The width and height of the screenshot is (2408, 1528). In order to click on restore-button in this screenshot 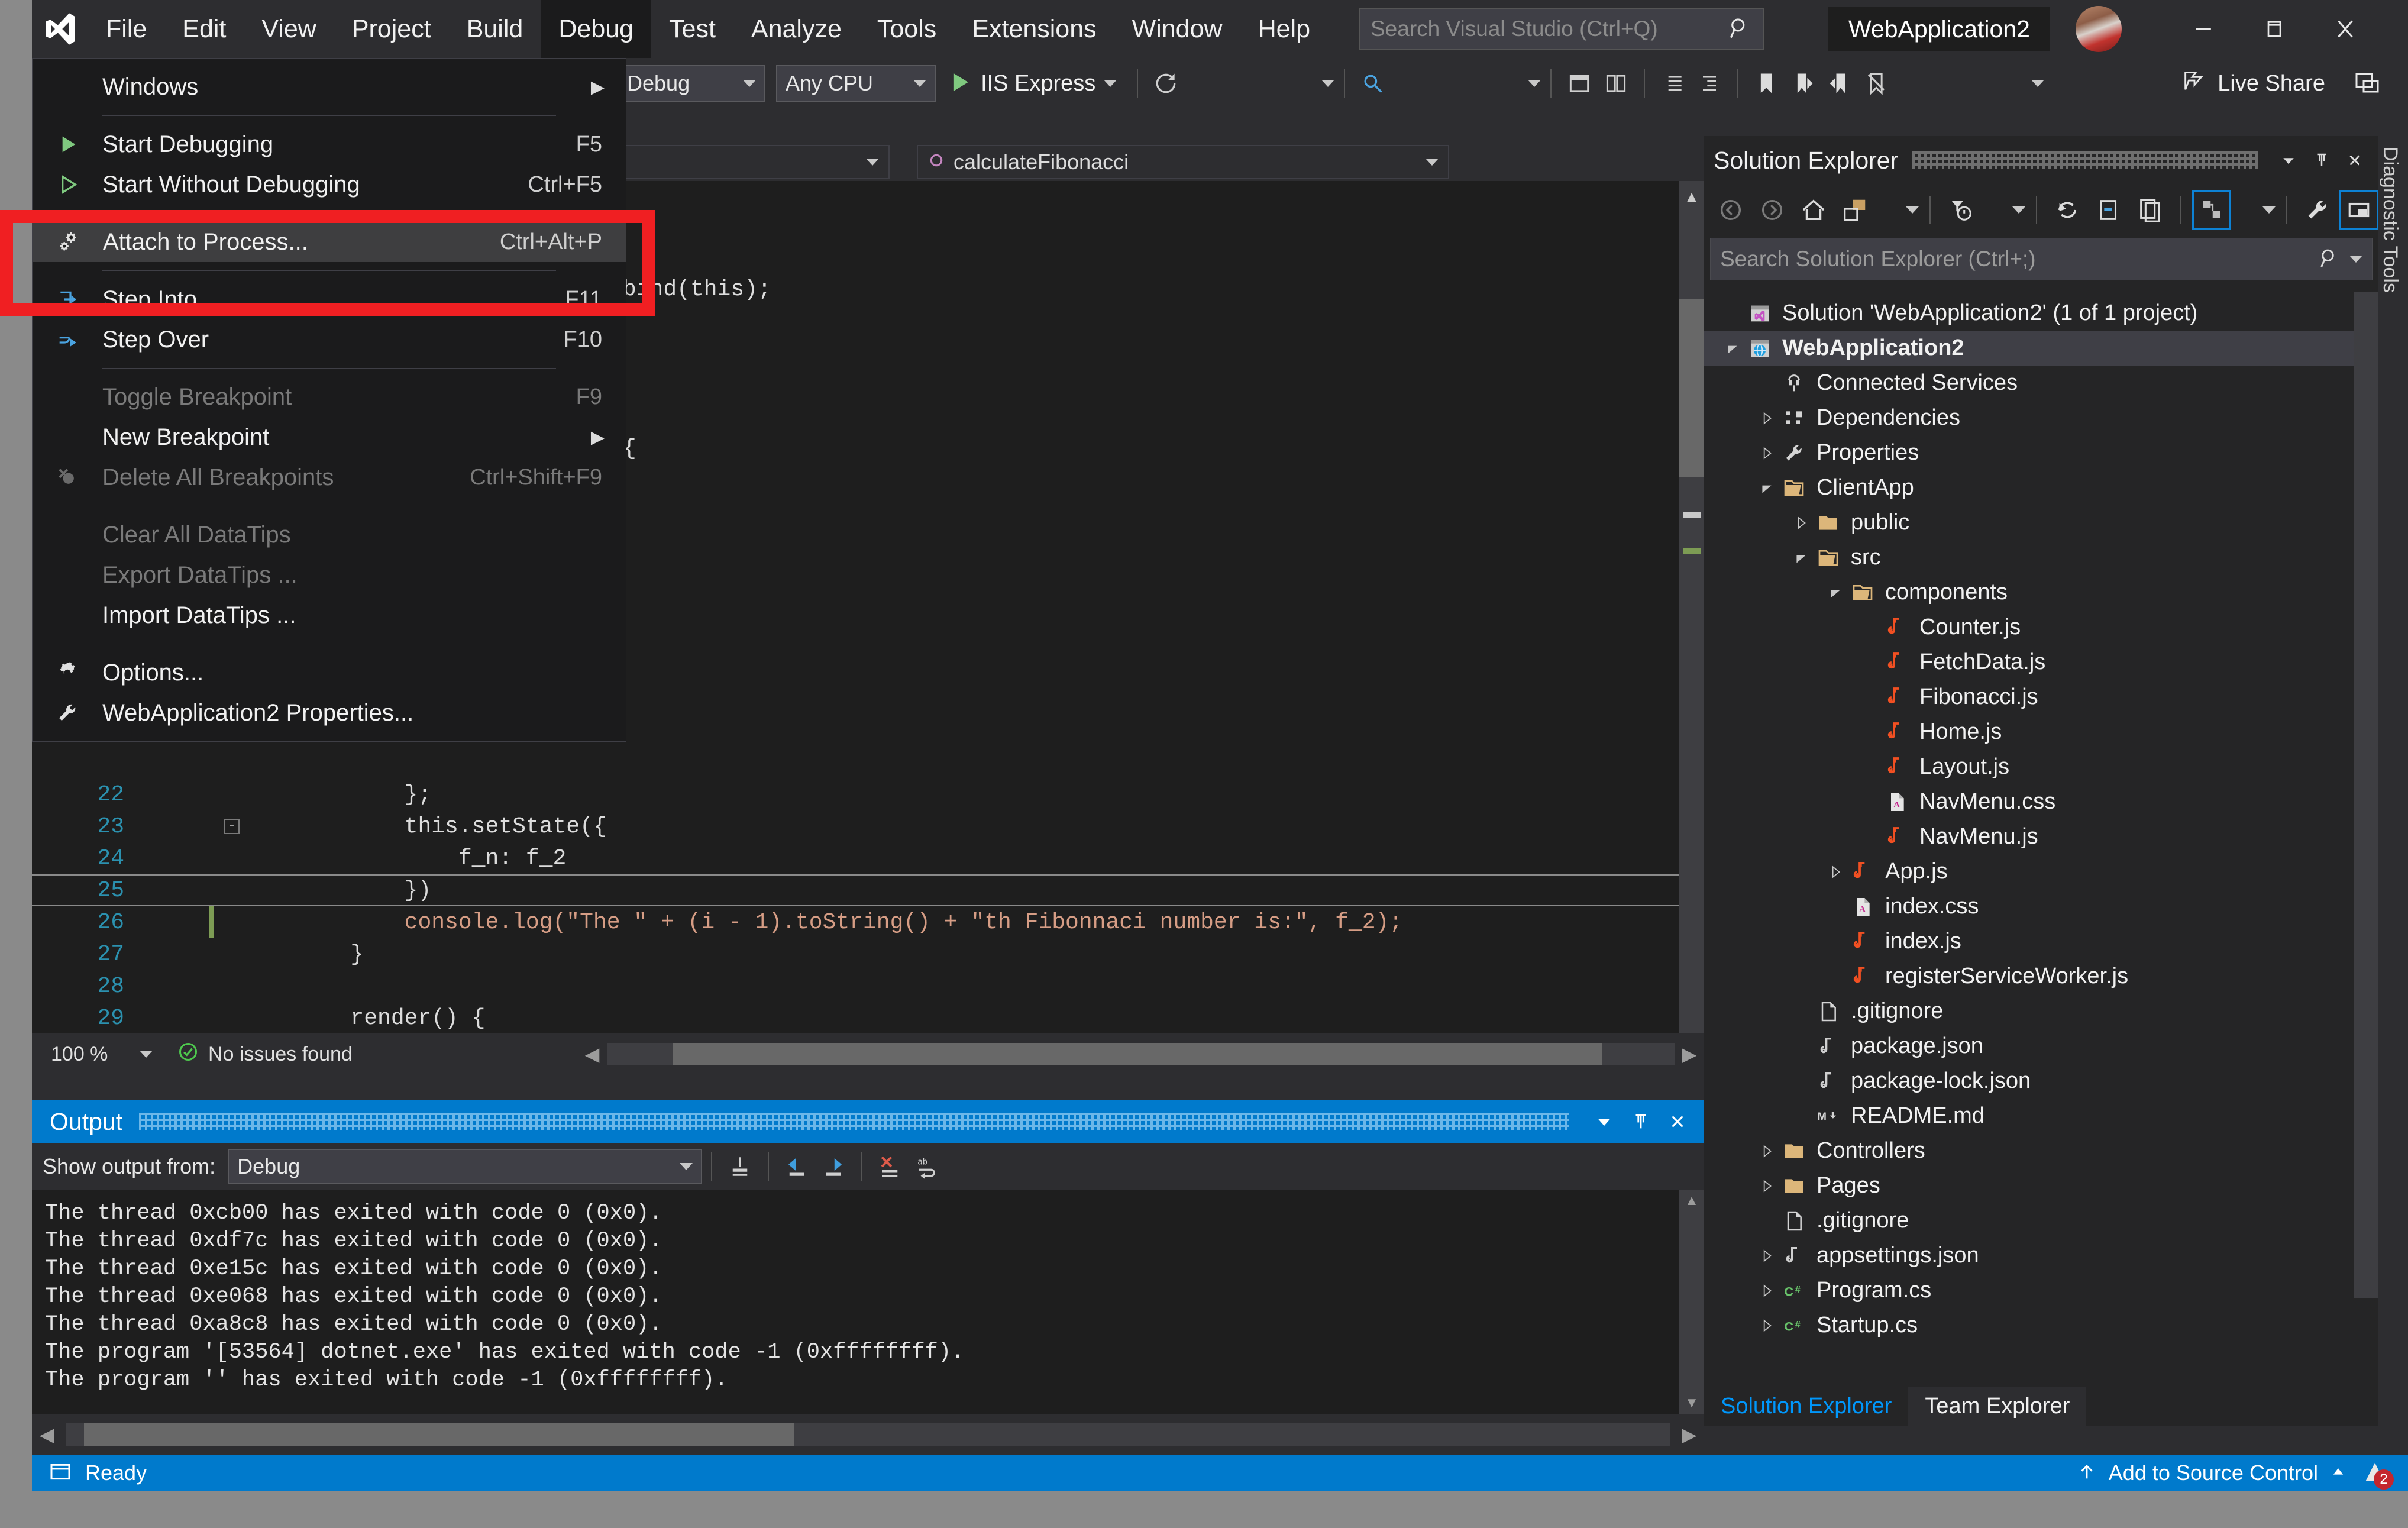, I will do `click(2274, 29)`.